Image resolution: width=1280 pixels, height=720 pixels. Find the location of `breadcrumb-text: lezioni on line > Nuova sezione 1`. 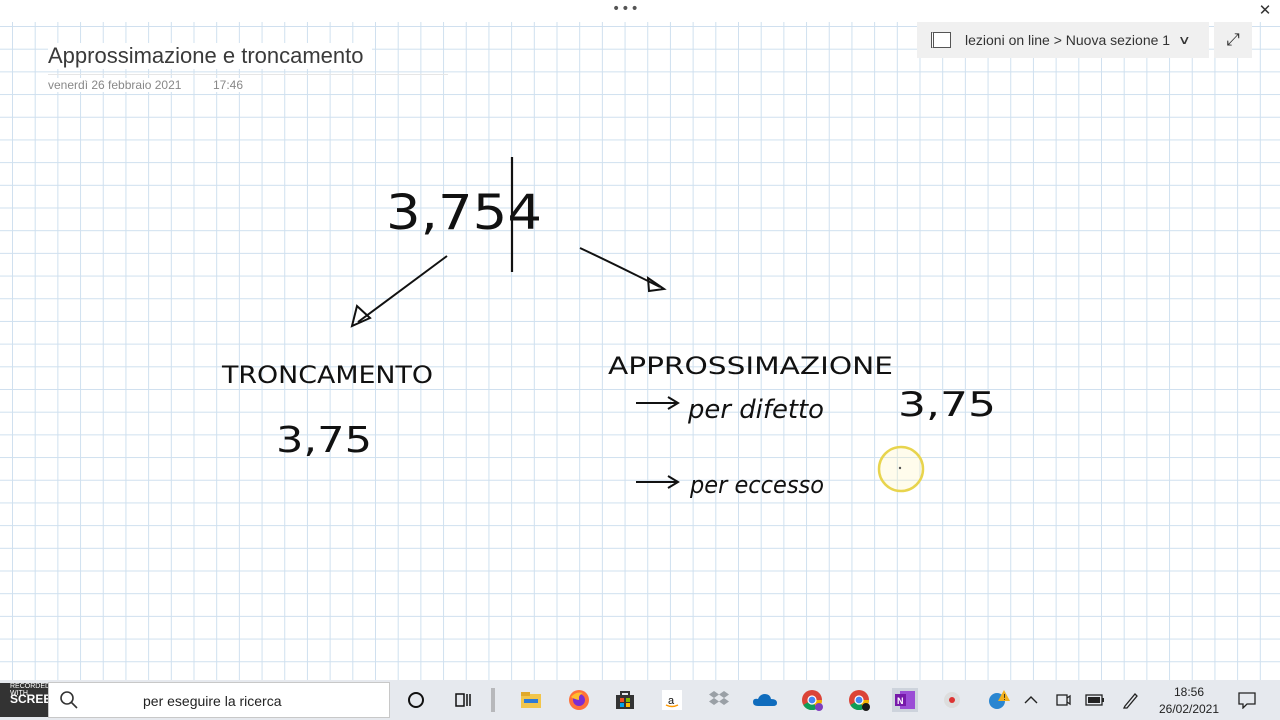

breadcrumb-text: lezioni on line > Nuova sezione 1 is located at coordinates (1068, 40).